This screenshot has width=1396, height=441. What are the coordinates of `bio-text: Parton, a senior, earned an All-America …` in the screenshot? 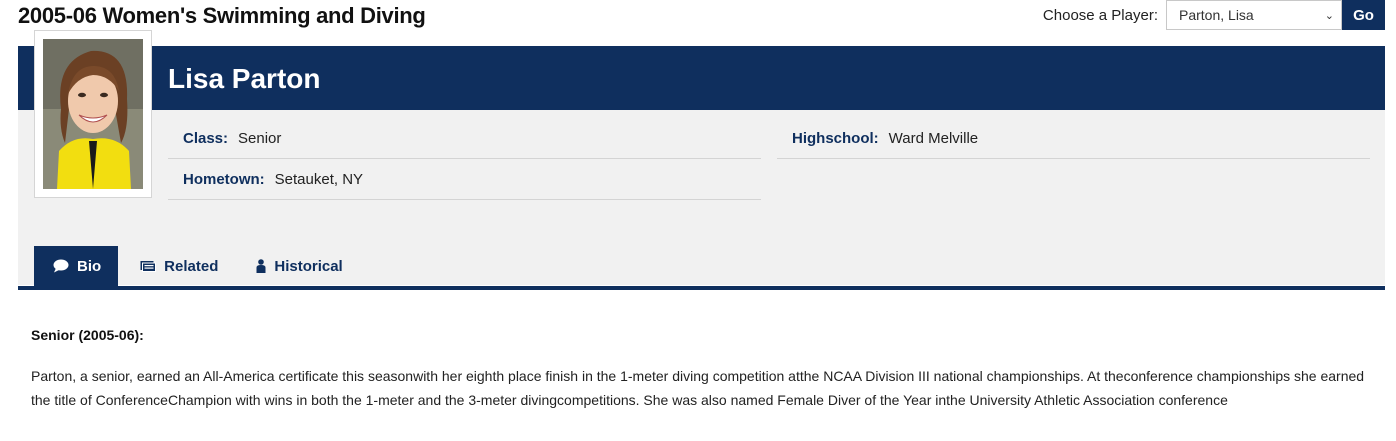 It's located at (698, 388).